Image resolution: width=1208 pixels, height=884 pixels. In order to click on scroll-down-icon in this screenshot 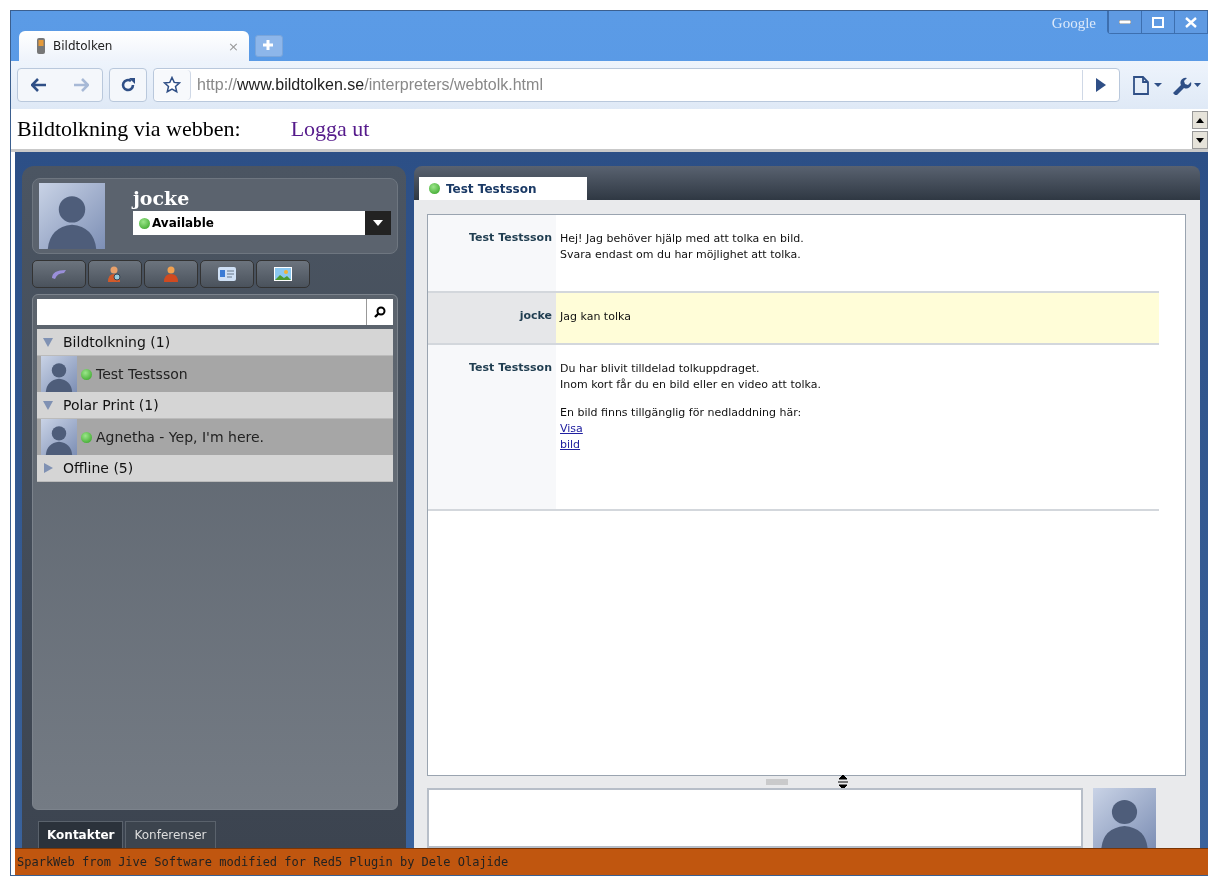, I will do `click(1200, 140)`.